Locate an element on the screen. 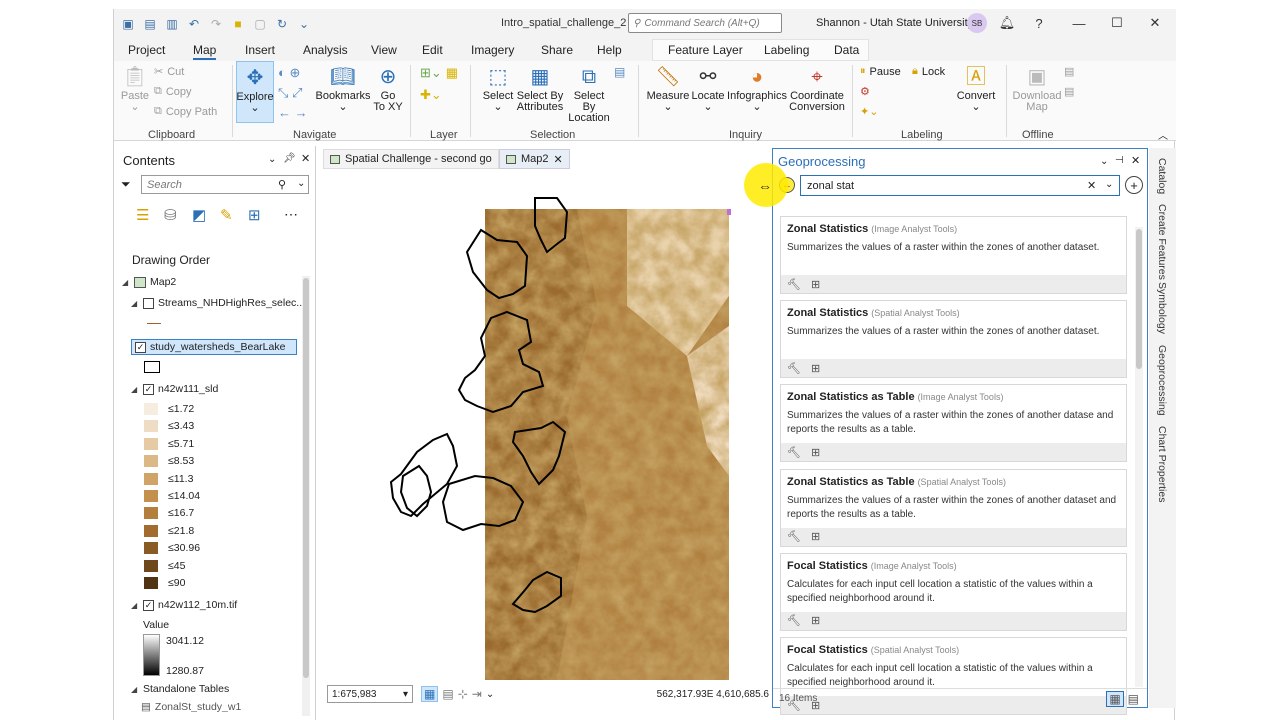 This screenshot has width=1280, height=720. grid-icon: ▦ is located at coordinates (430, 694).